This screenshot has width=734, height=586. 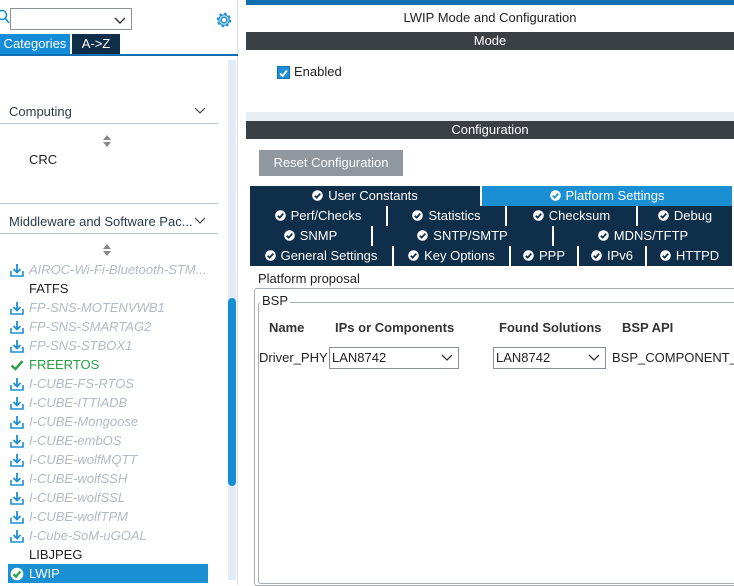 I want to click on tab-label: IPv6, so click(x=619, y=255).